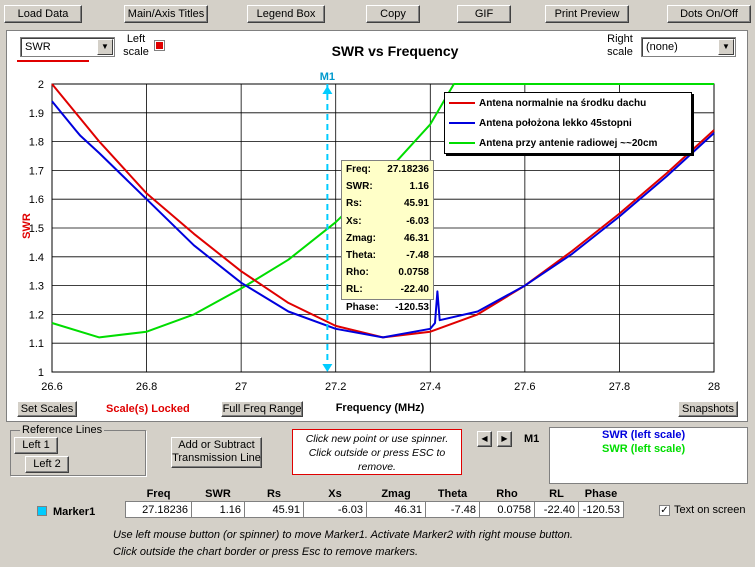 This screenshot has width=755, height=567. What do you see at coordinates (387, 203) in the screenshot?
I see `readout-row: Rs: 45.91` at bounding box center [387, 203].